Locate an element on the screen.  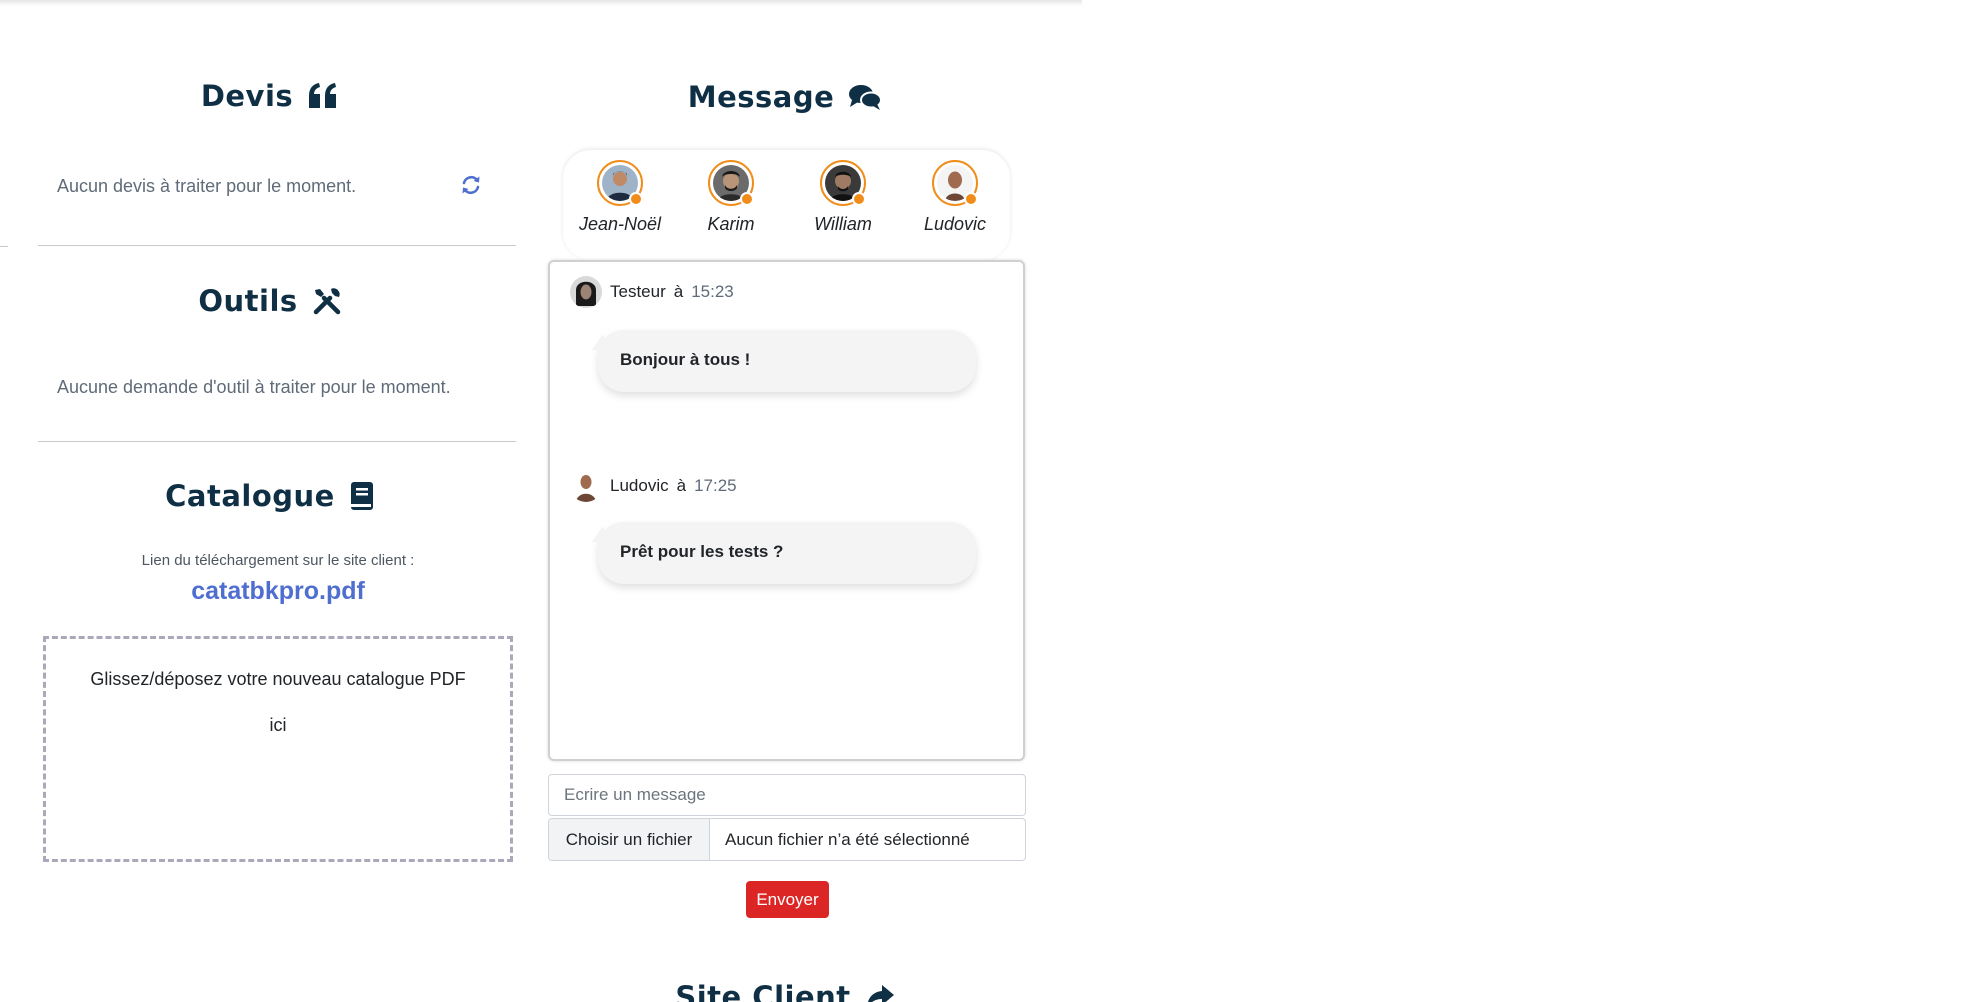
message-bubble: Bonjour à tous ! is located at coordinates (787, 361).